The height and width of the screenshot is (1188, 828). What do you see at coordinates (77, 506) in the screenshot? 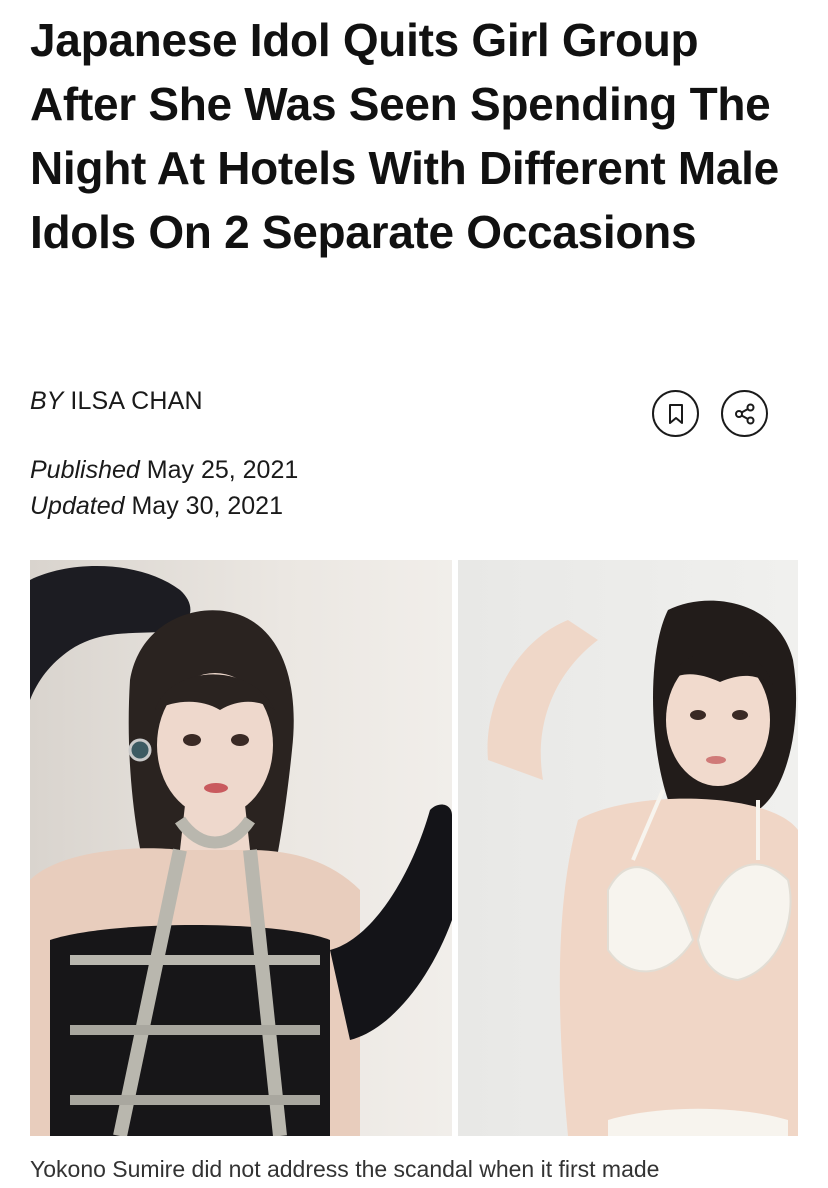
I see `updated-label: Updated` at bounding box center [77, 506].